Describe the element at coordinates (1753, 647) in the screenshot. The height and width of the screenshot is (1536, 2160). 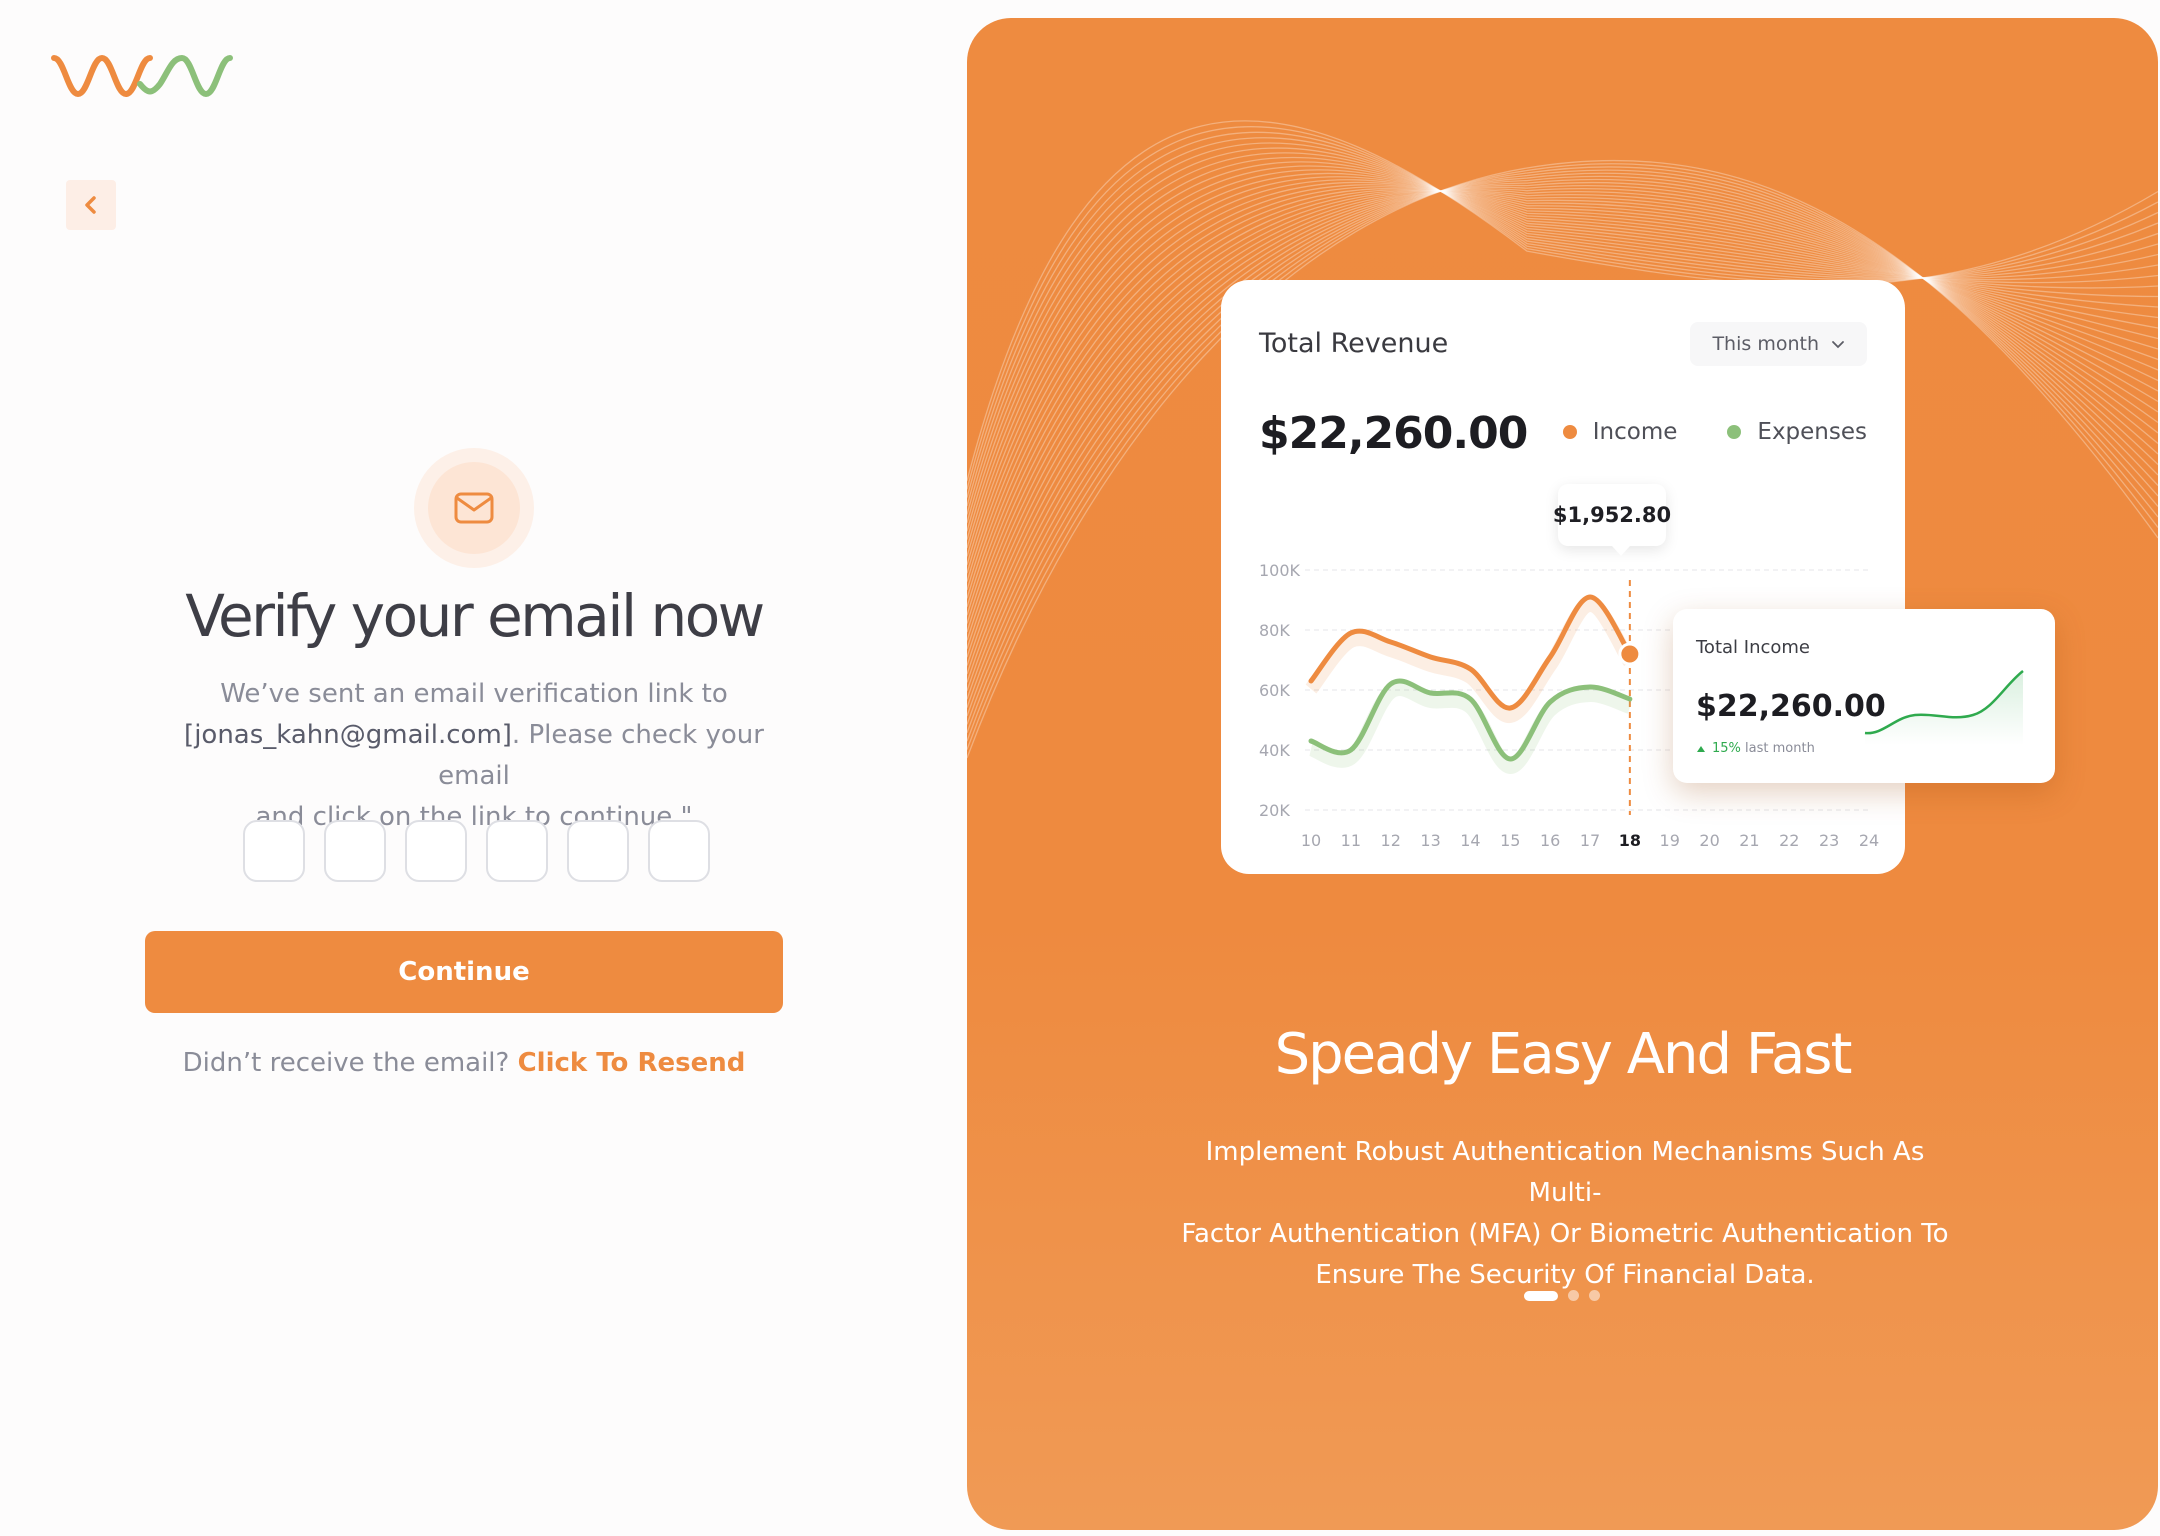
I see `income-label: Total Income` at that location.